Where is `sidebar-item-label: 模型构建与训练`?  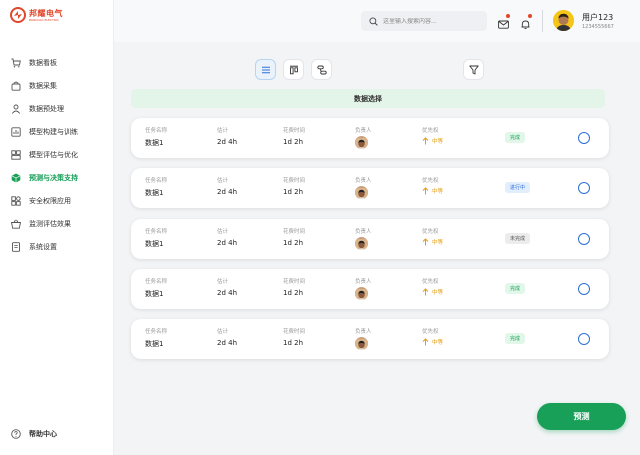
sidebar-item-label: 模型构建与训练 is located at coordinates (53, 131).